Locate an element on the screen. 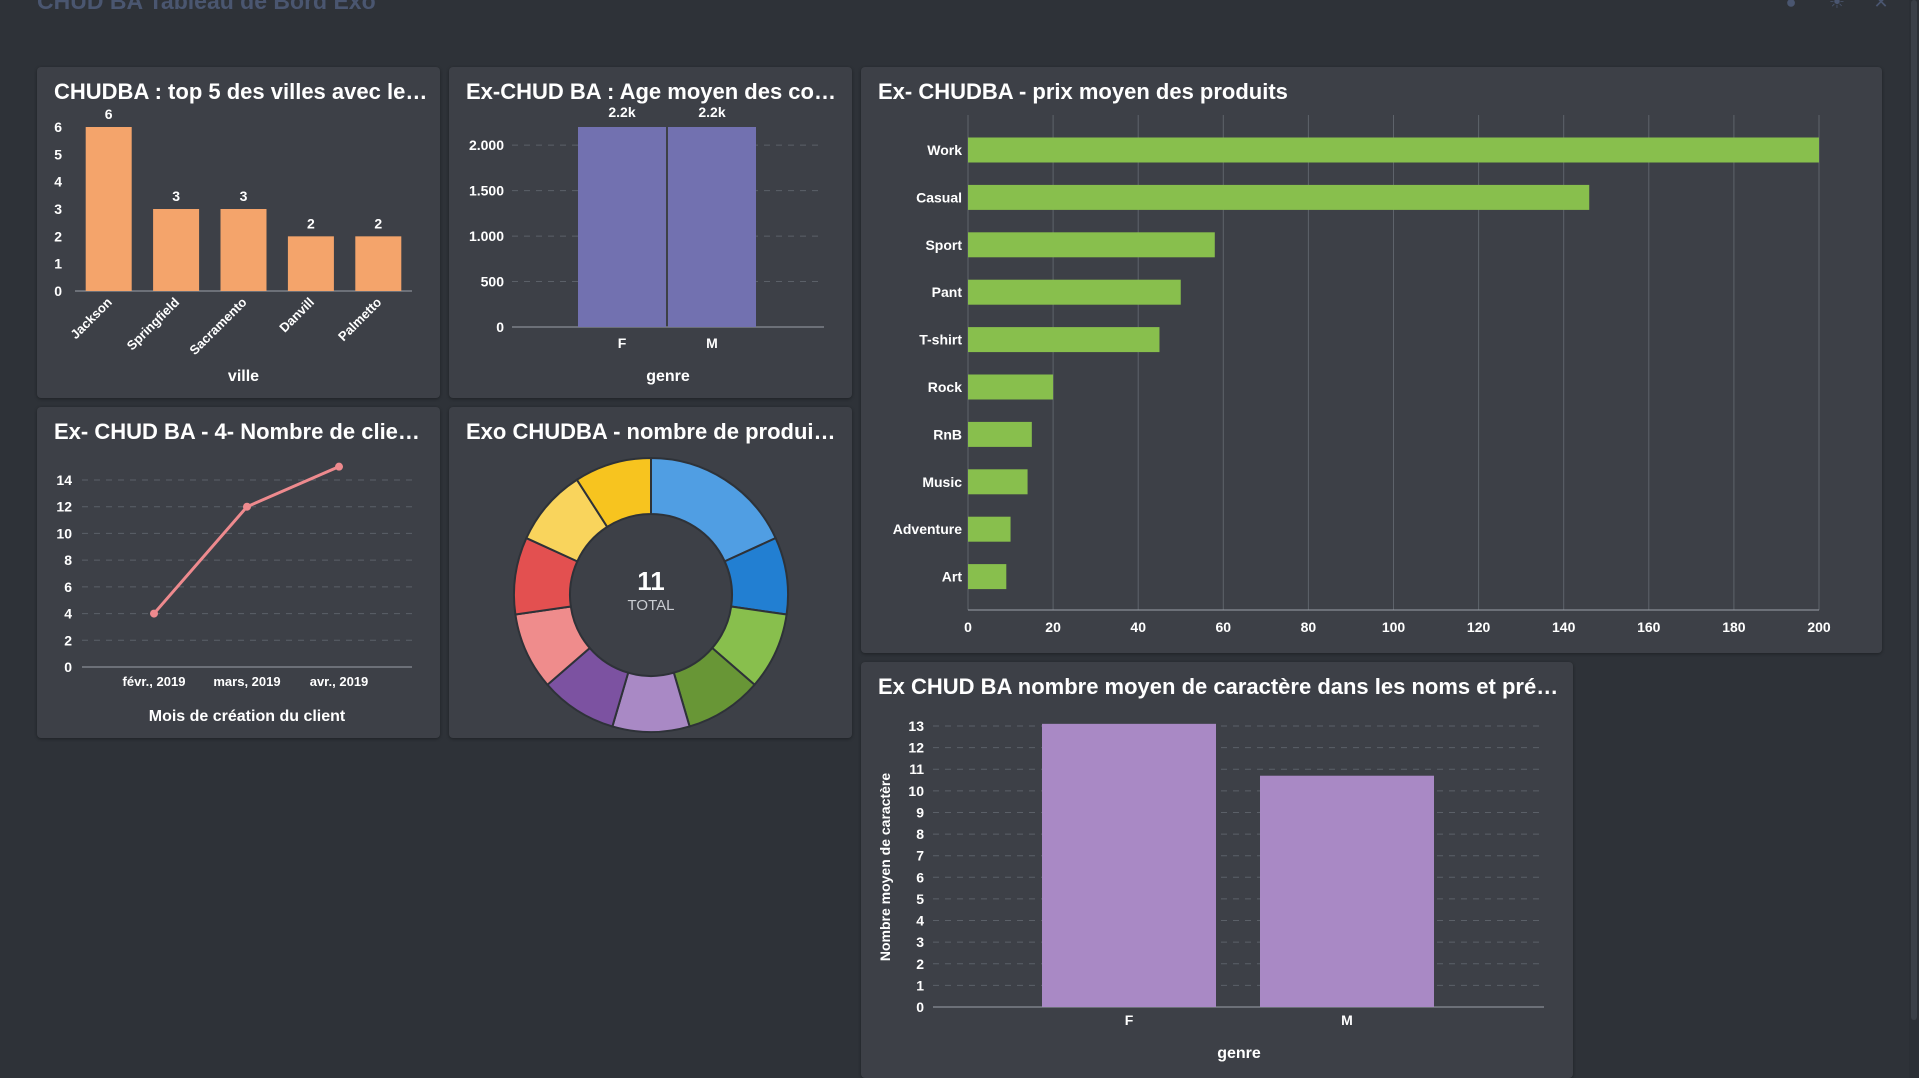 Image resolution: width=1919 pixels, height=1078 pixels. scrollbar-thumb is located at coordinates (1914, 510).